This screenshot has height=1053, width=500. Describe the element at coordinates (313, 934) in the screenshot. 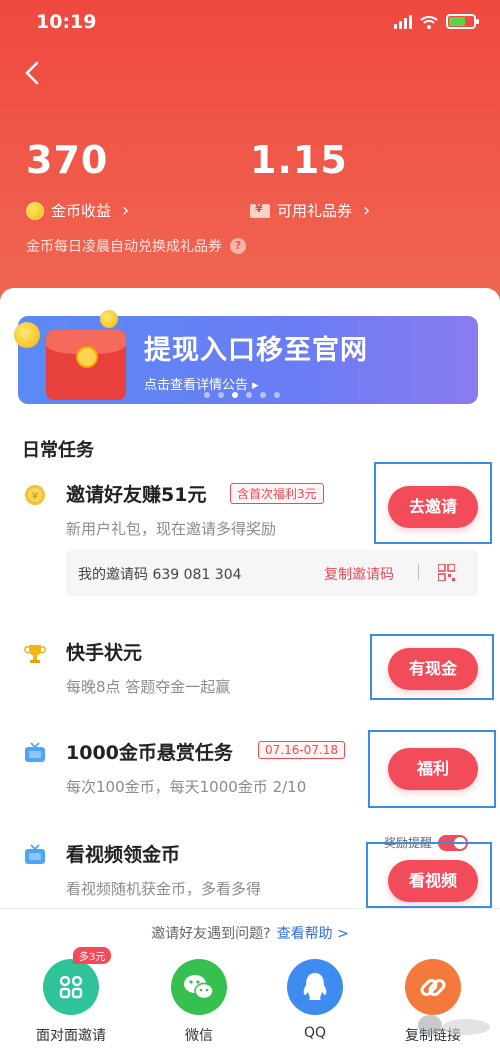

I see `help-link: 查看帮助 >` at that location.